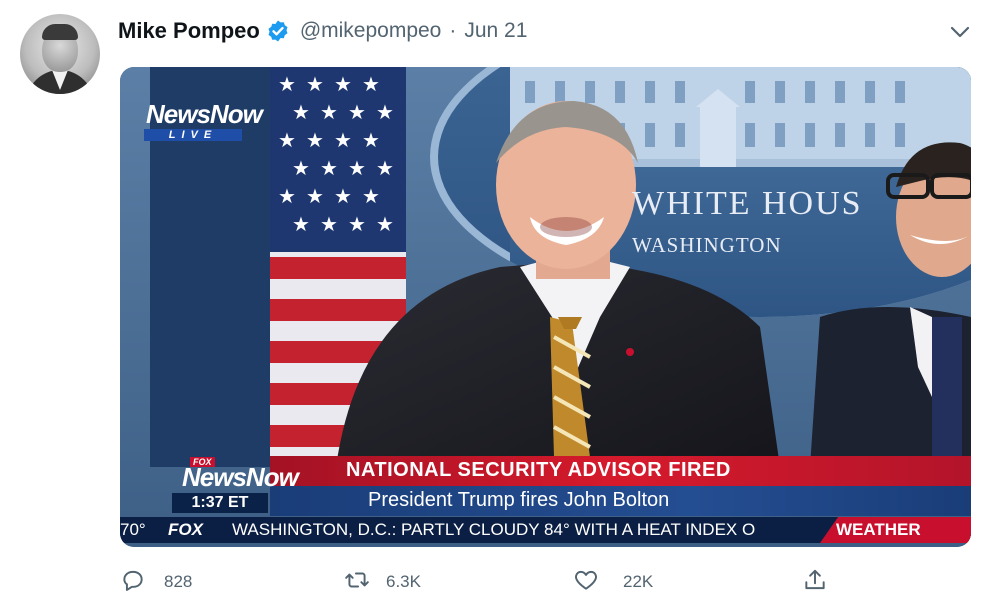 Image resolution: width=1000 pixels, height=605 pixels. I want to click on tweet-actions: 828 6.3K 22K, so click(545, 582).